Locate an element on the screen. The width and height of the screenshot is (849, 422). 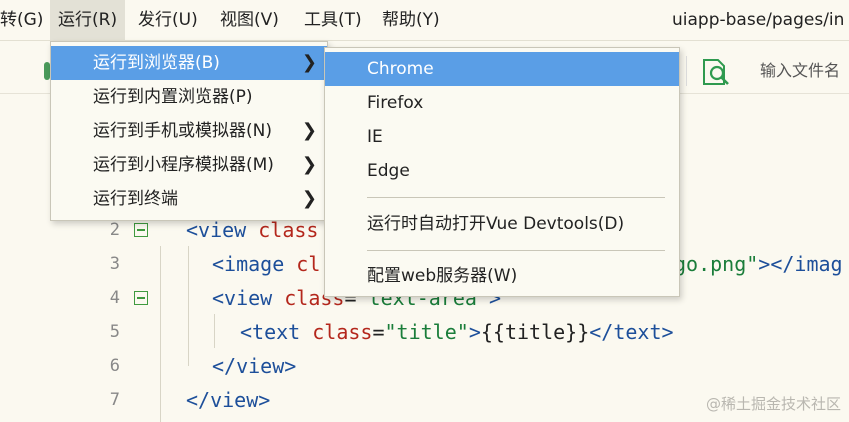
code-token: go.png" is located at coordinates (716, 264).